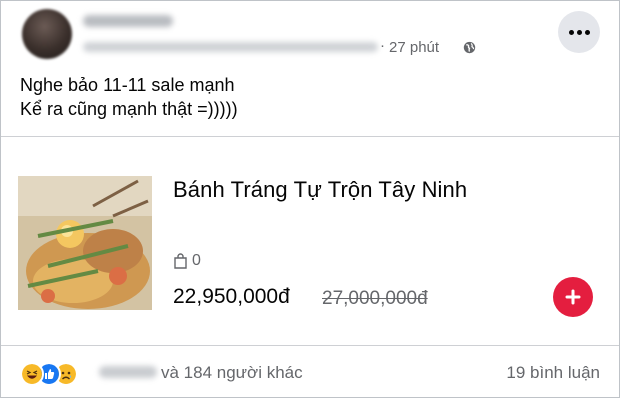  What do you see at coordinates (375, 298) in the screenshot?
I see `product-original-price: 27,000,000đ` at bounding box center [375, 298].